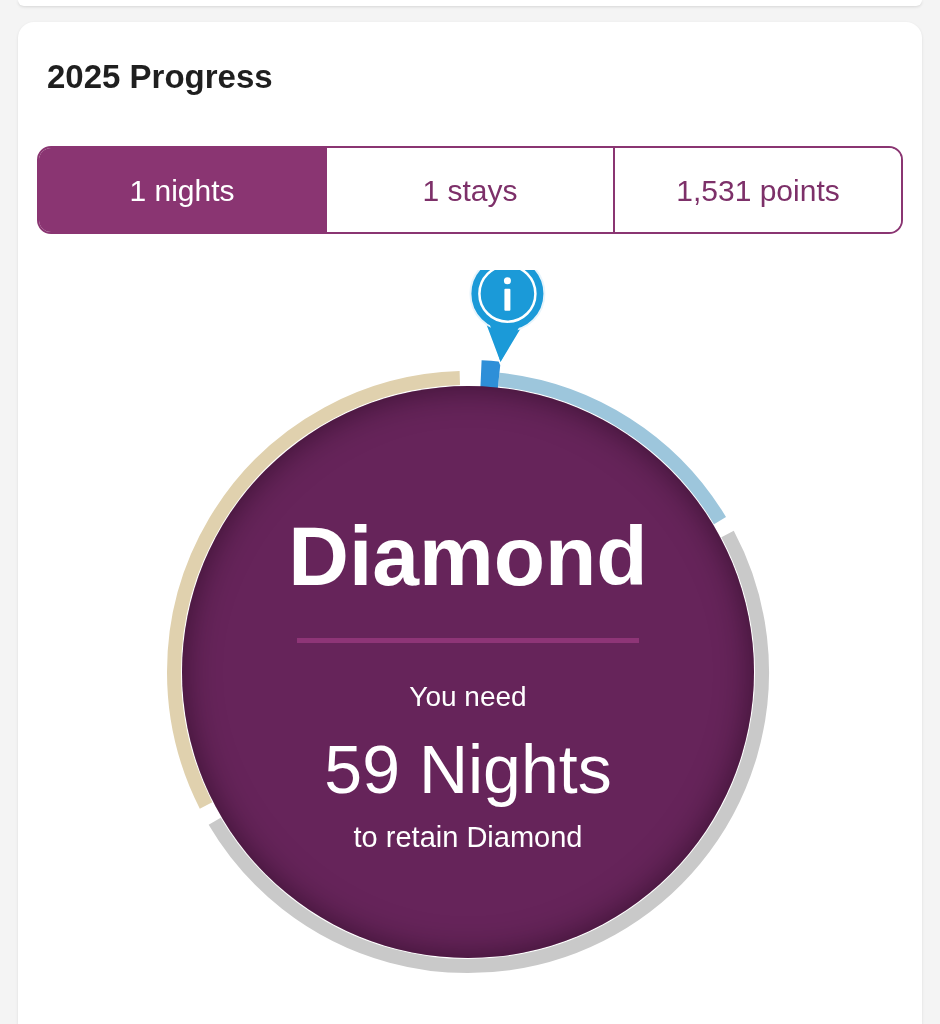 The height and width of the screenshot is (1024, 940). What do you see at coordinates (507, 318) in the screenshot?
I see `info-pin-icon` at bounding box center [507, 318].